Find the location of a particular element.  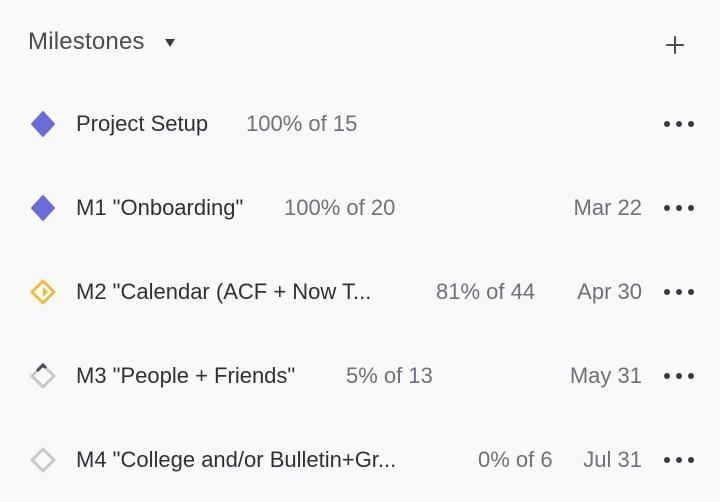

milestone-date: Mar 22 is located at coordinates (607, 207).